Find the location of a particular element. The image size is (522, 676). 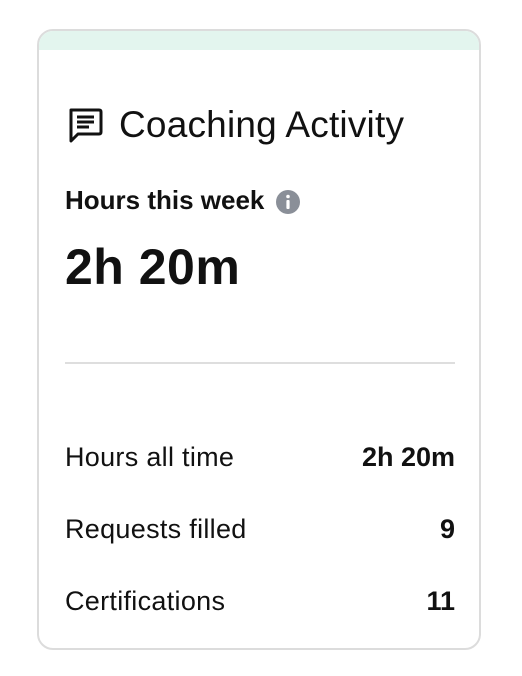

info-icon is located at coordinates (288, 202).